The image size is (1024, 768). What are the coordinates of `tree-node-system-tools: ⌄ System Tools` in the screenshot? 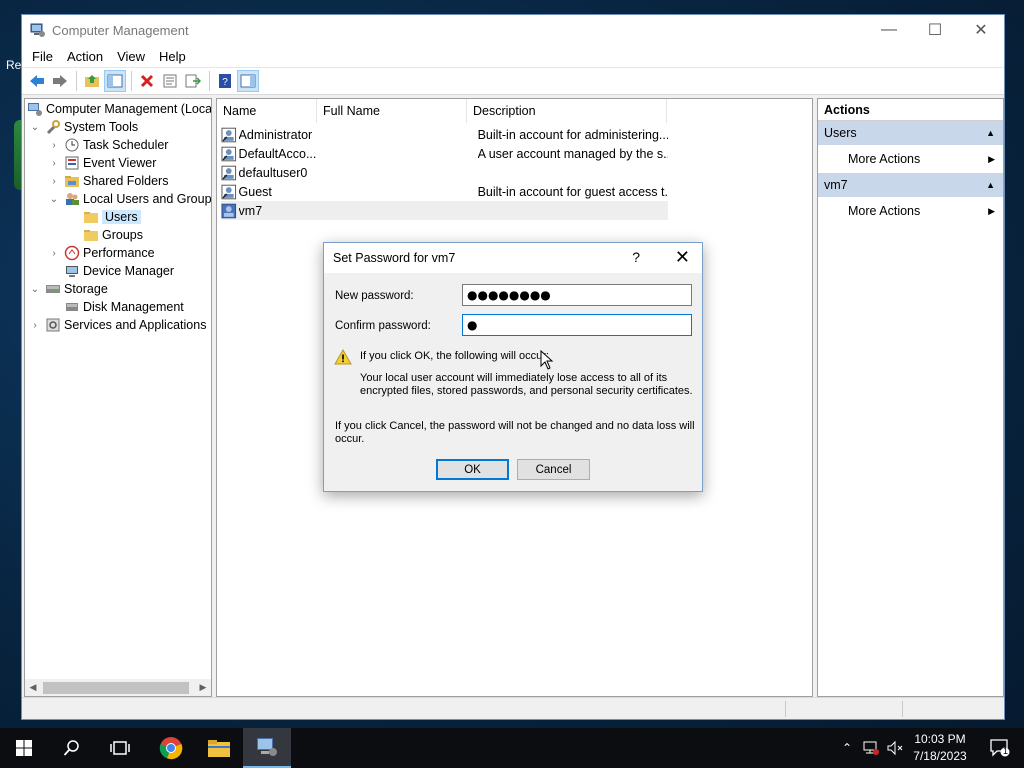 It's located at (83, 127).